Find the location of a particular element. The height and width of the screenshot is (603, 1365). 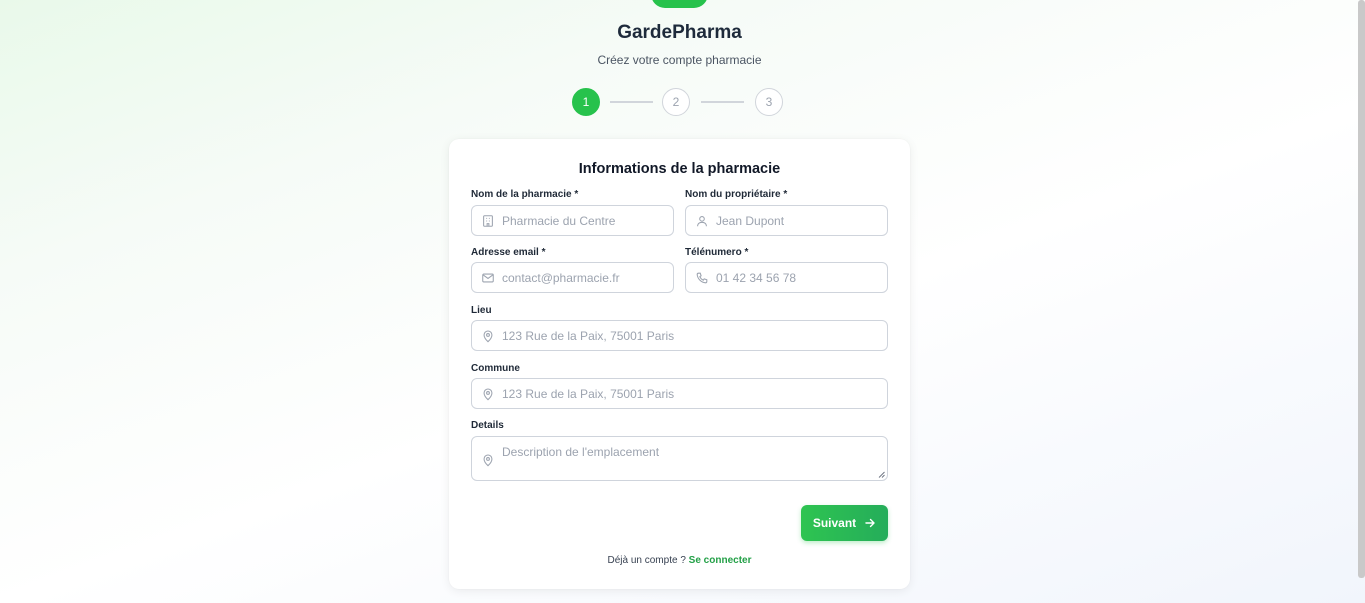

details-textarea: Description de l'emplacement is located at coordinates (679, 458).